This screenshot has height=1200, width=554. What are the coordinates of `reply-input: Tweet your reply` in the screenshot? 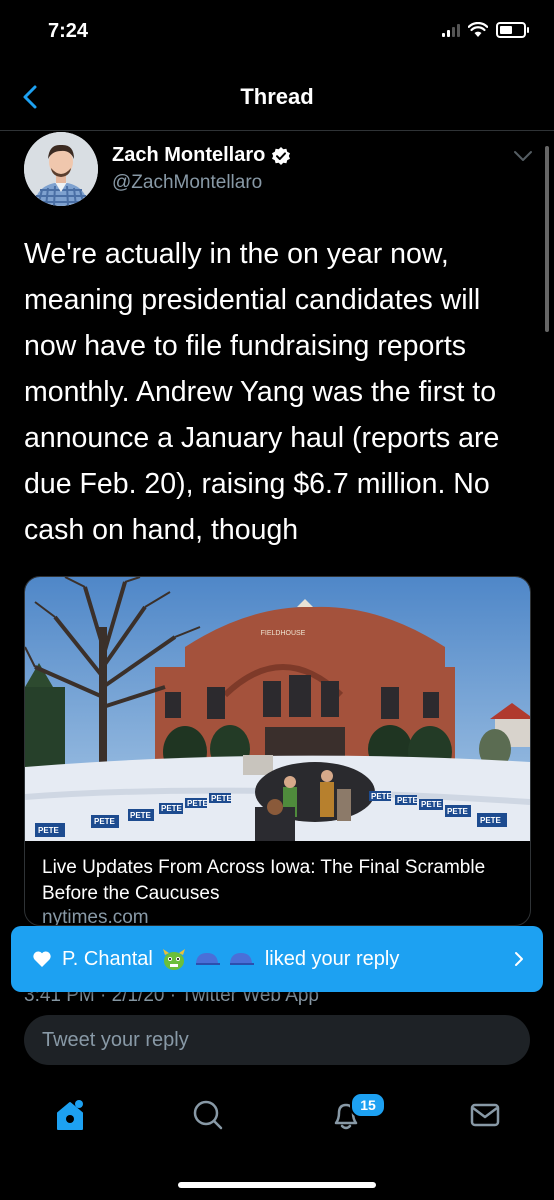 It's located at (277, 1040).